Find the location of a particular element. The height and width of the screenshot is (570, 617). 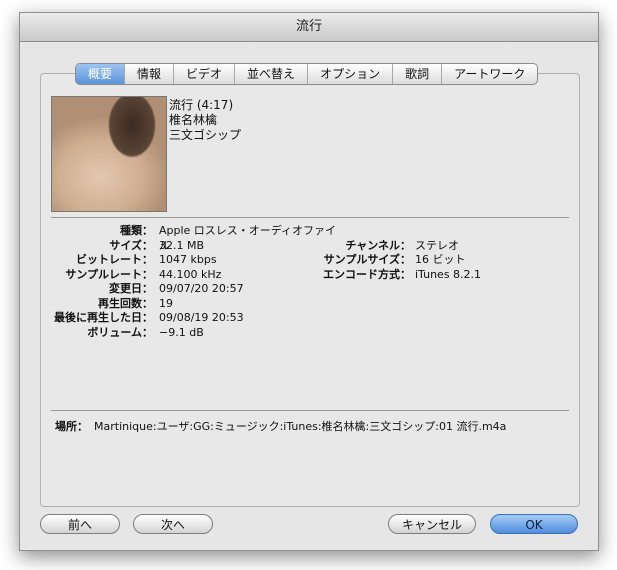

album-artwork is located at coordinates (109, 154).